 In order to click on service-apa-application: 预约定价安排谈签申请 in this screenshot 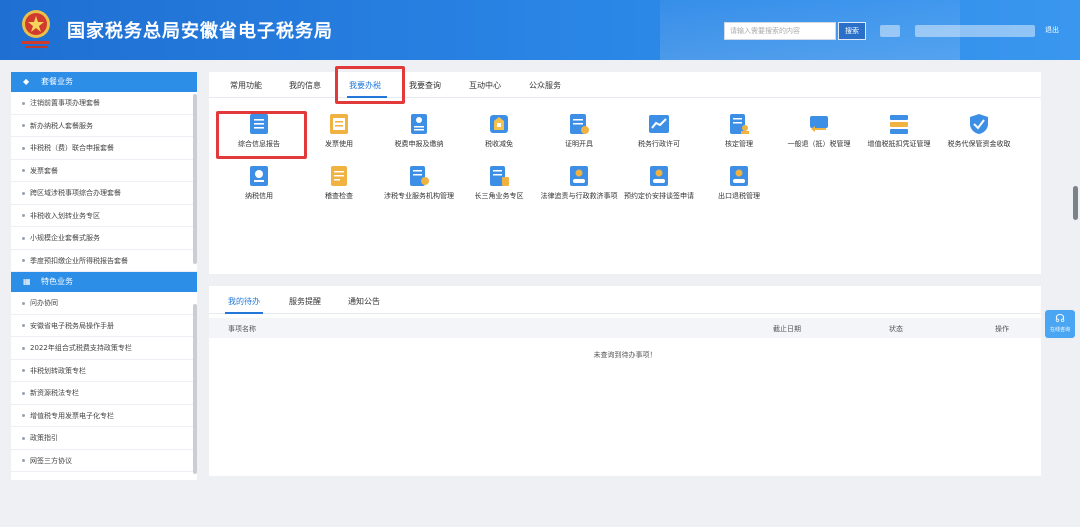, I will do `click(659, 182)`.